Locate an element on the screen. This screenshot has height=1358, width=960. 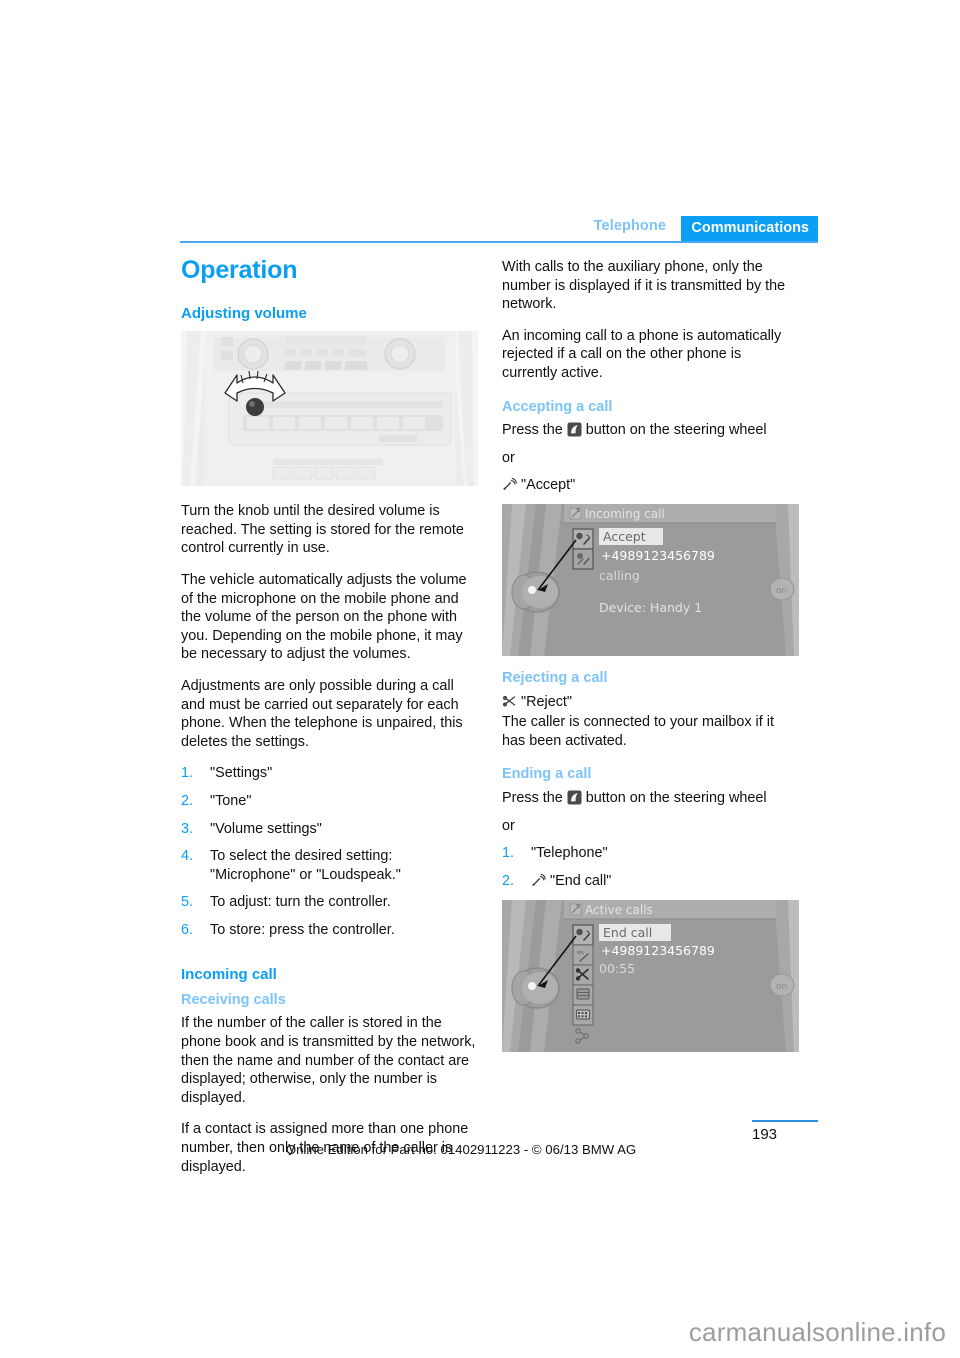
screen-status-calling: calling is located at coordinates (619, 575).